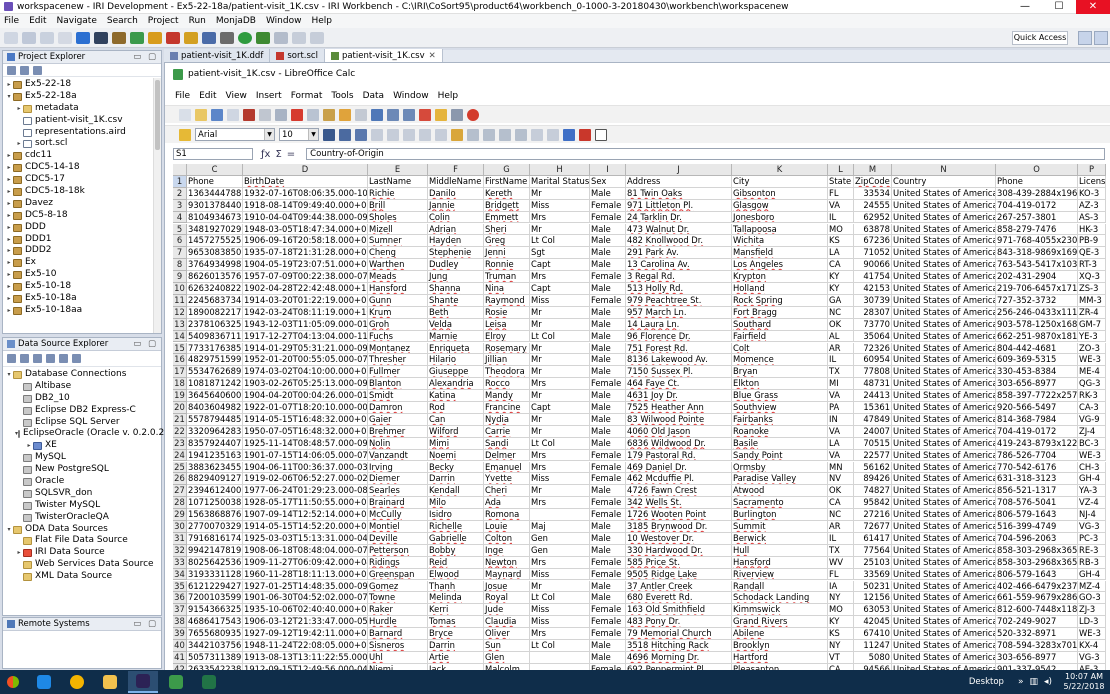  What do you see at coordinates (507, 610) in the screenshot?
I see `table-cell: Jude` at bounding box center [507, 610].